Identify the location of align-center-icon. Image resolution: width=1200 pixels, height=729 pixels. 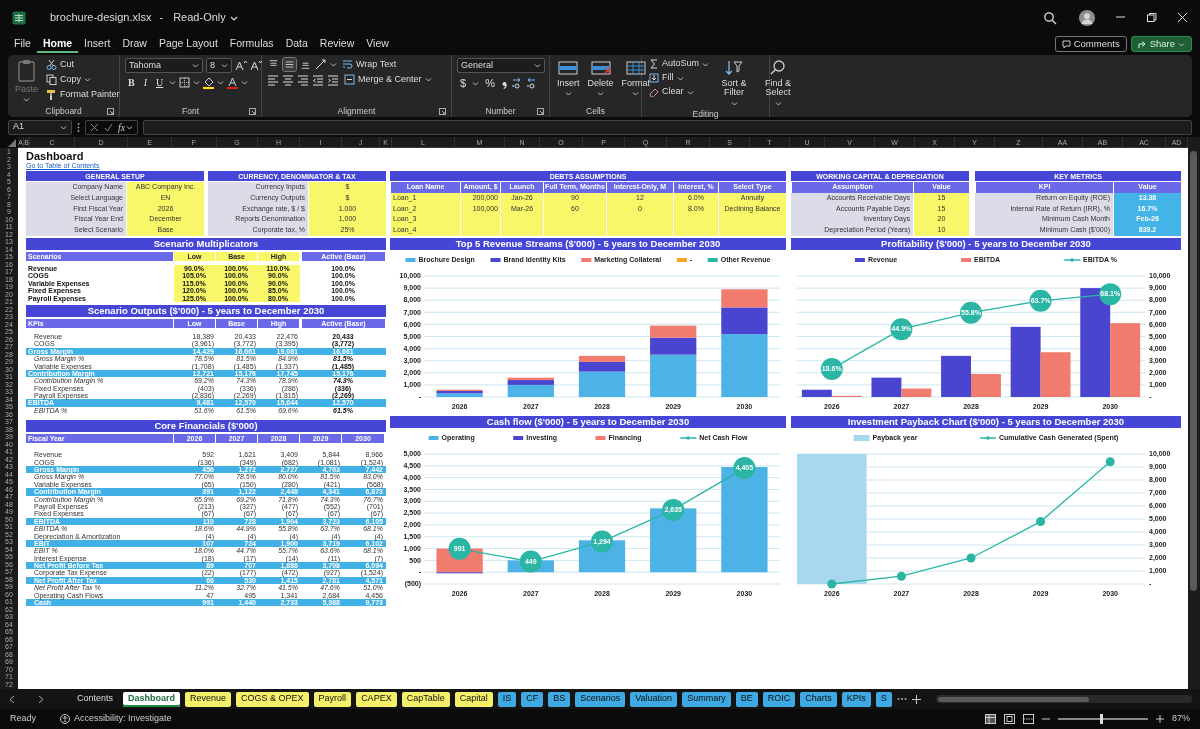
(288, 79).